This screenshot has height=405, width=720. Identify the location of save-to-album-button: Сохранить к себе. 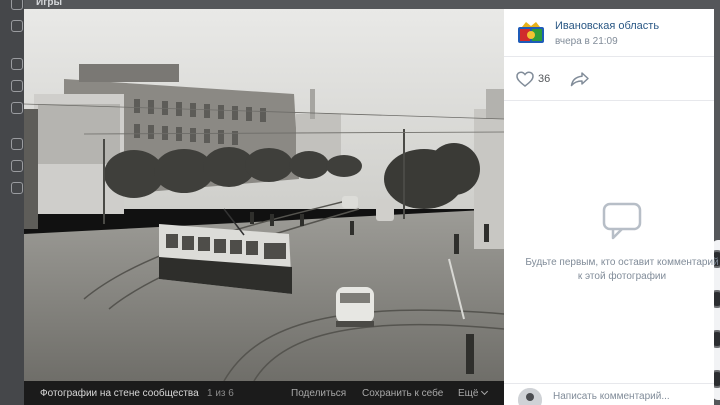
(402, 393).